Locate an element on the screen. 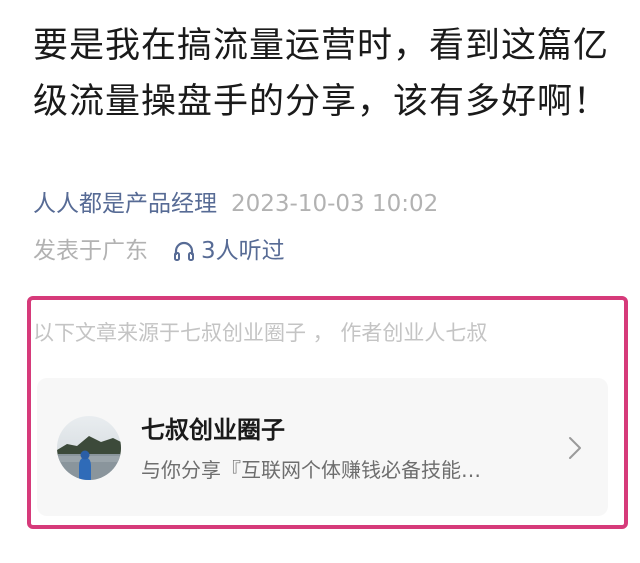 This screenshot has width=640, height=563. article-meta: 人人都是产品经理 2023-10-03 10:02 is located at coordinates (235, 204).